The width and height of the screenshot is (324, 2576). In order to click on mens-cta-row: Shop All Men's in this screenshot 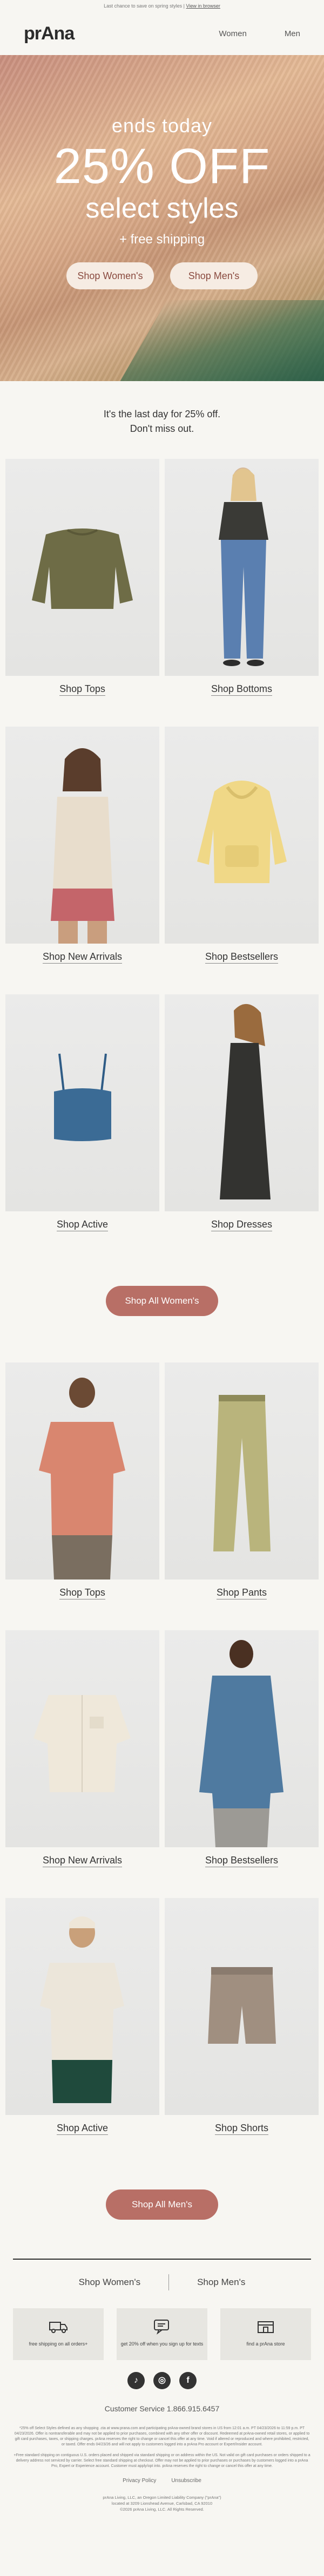, I will do `click(162, 2204)`.